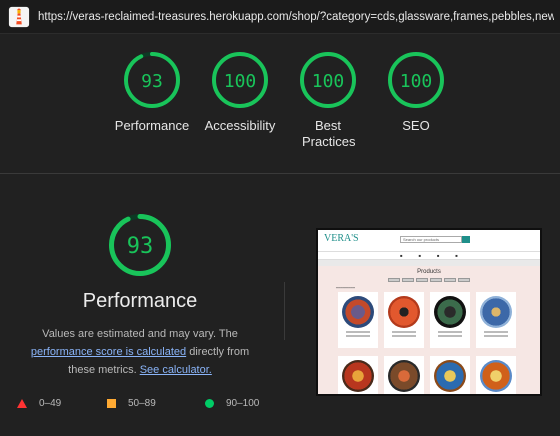 Image resolution: width=560 pixels, height=436 pixels. I want to click on score-value: 93, so click(152, 81).